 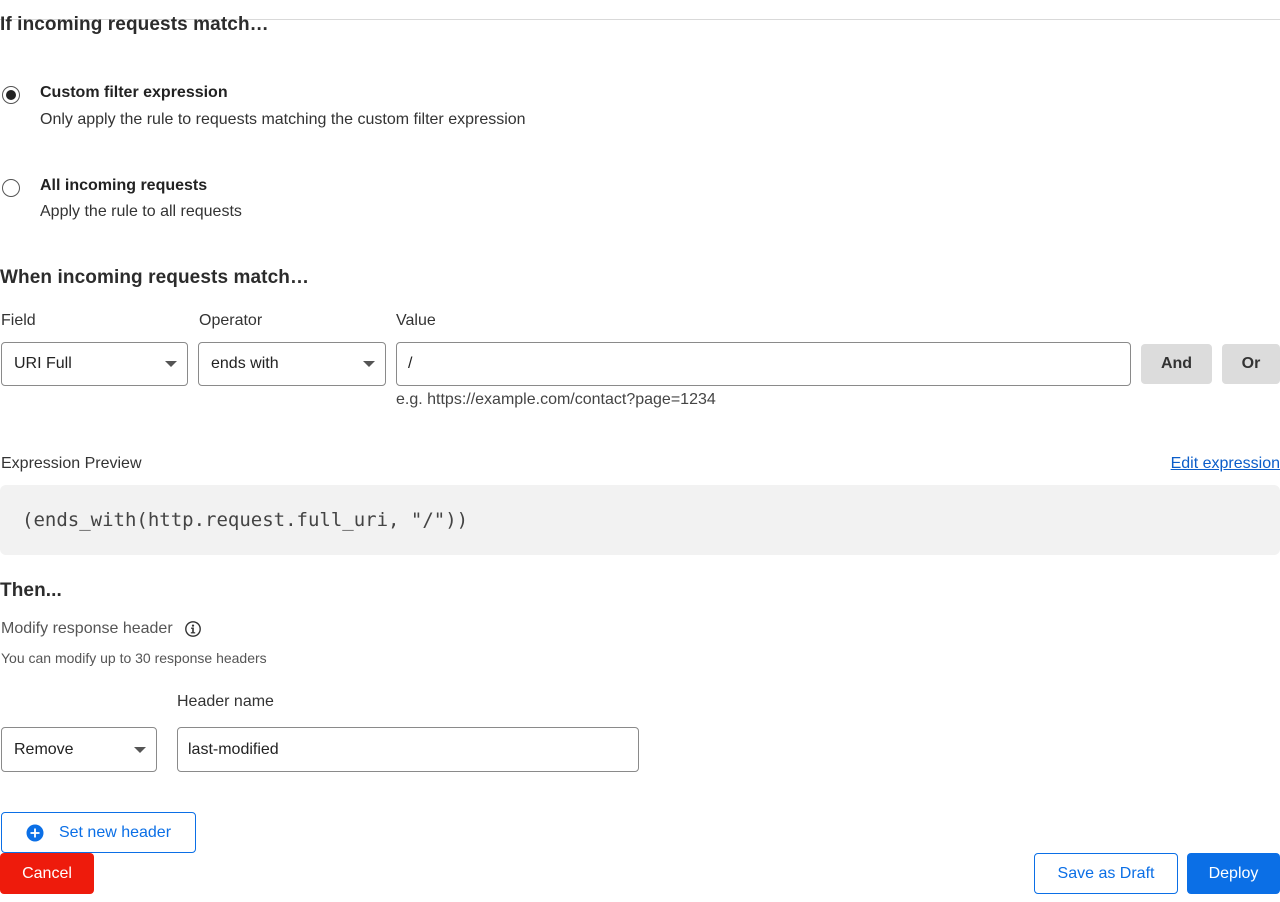 What do you see at coordinates (47, 873) in the screenshot?
I see `cancel-button: Cancel` at bounding box center [47, 873].